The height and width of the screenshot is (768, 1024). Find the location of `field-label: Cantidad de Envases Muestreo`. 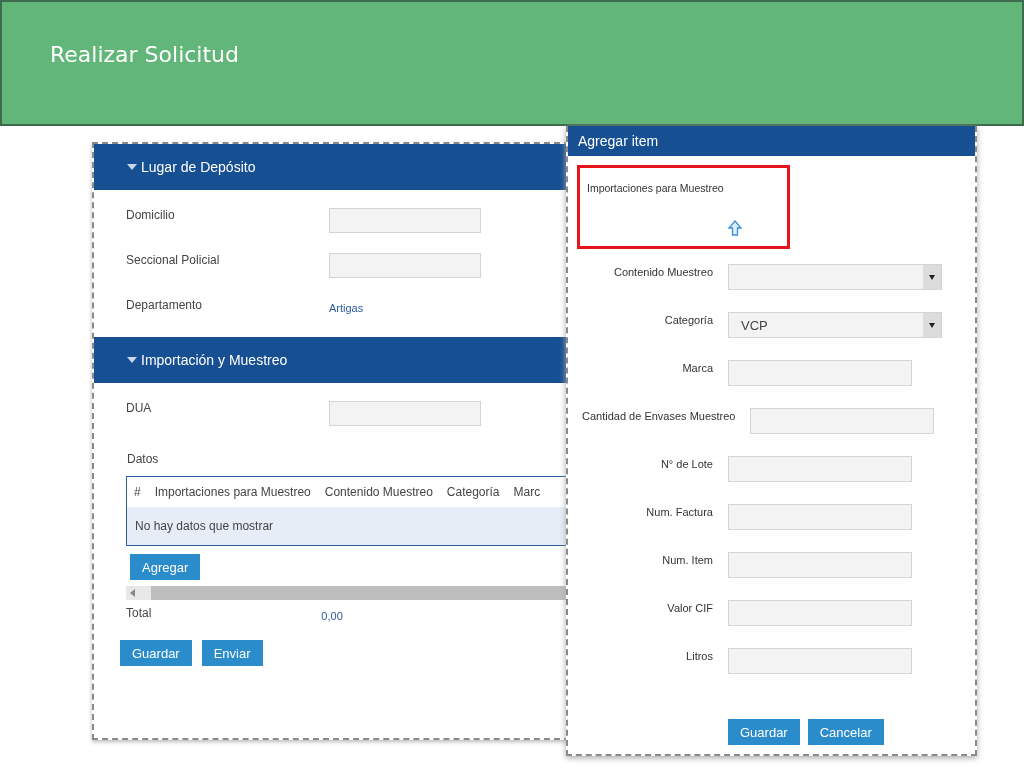

field-label: Cantidad de Envases Muestreo is located at coordinates (658, 415).